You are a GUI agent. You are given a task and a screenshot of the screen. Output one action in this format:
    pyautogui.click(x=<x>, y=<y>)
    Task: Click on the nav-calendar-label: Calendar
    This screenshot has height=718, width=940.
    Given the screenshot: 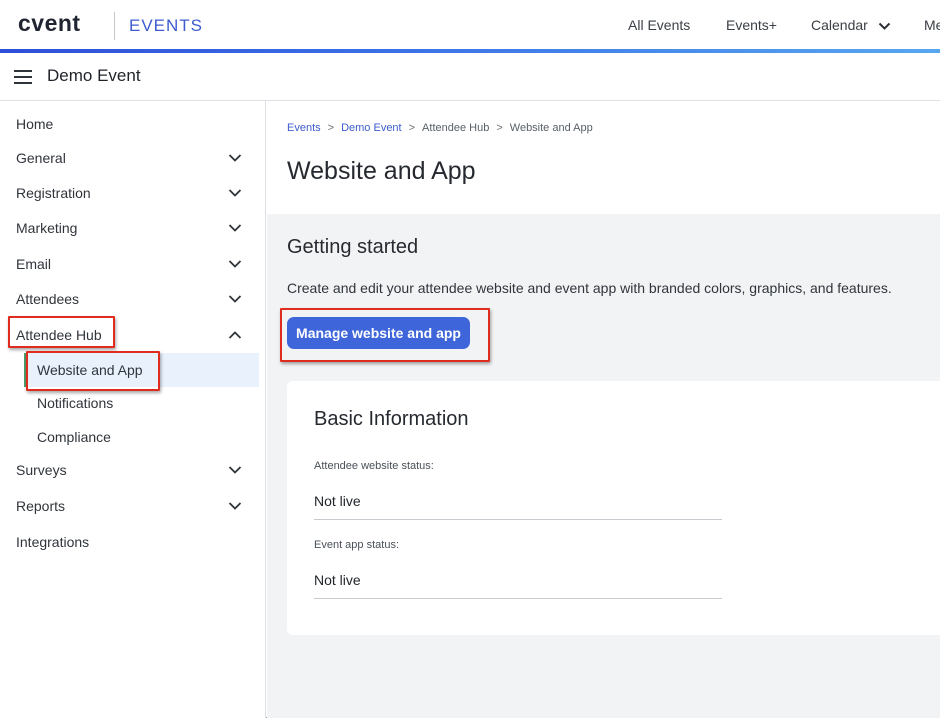 What is the action you would take?
    pyautogui.click(x=839, y=25)
    